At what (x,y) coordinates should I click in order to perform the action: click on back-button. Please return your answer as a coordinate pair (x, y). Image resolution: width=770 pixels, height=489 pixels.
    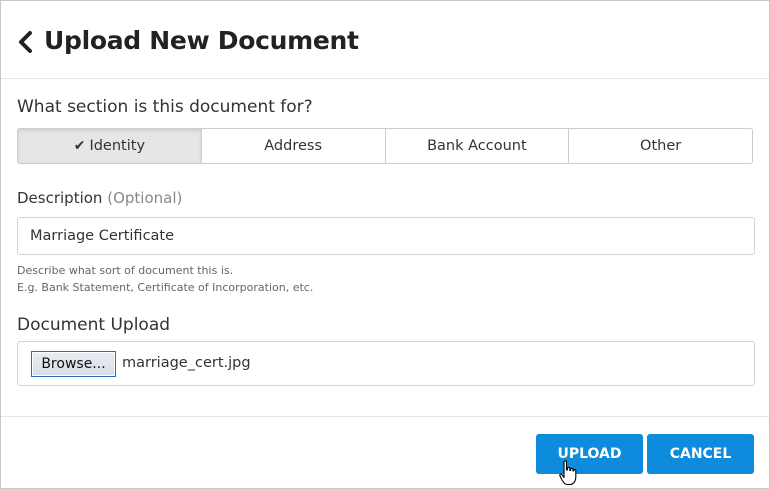
    Looking at the image, I should click on (26, 42).